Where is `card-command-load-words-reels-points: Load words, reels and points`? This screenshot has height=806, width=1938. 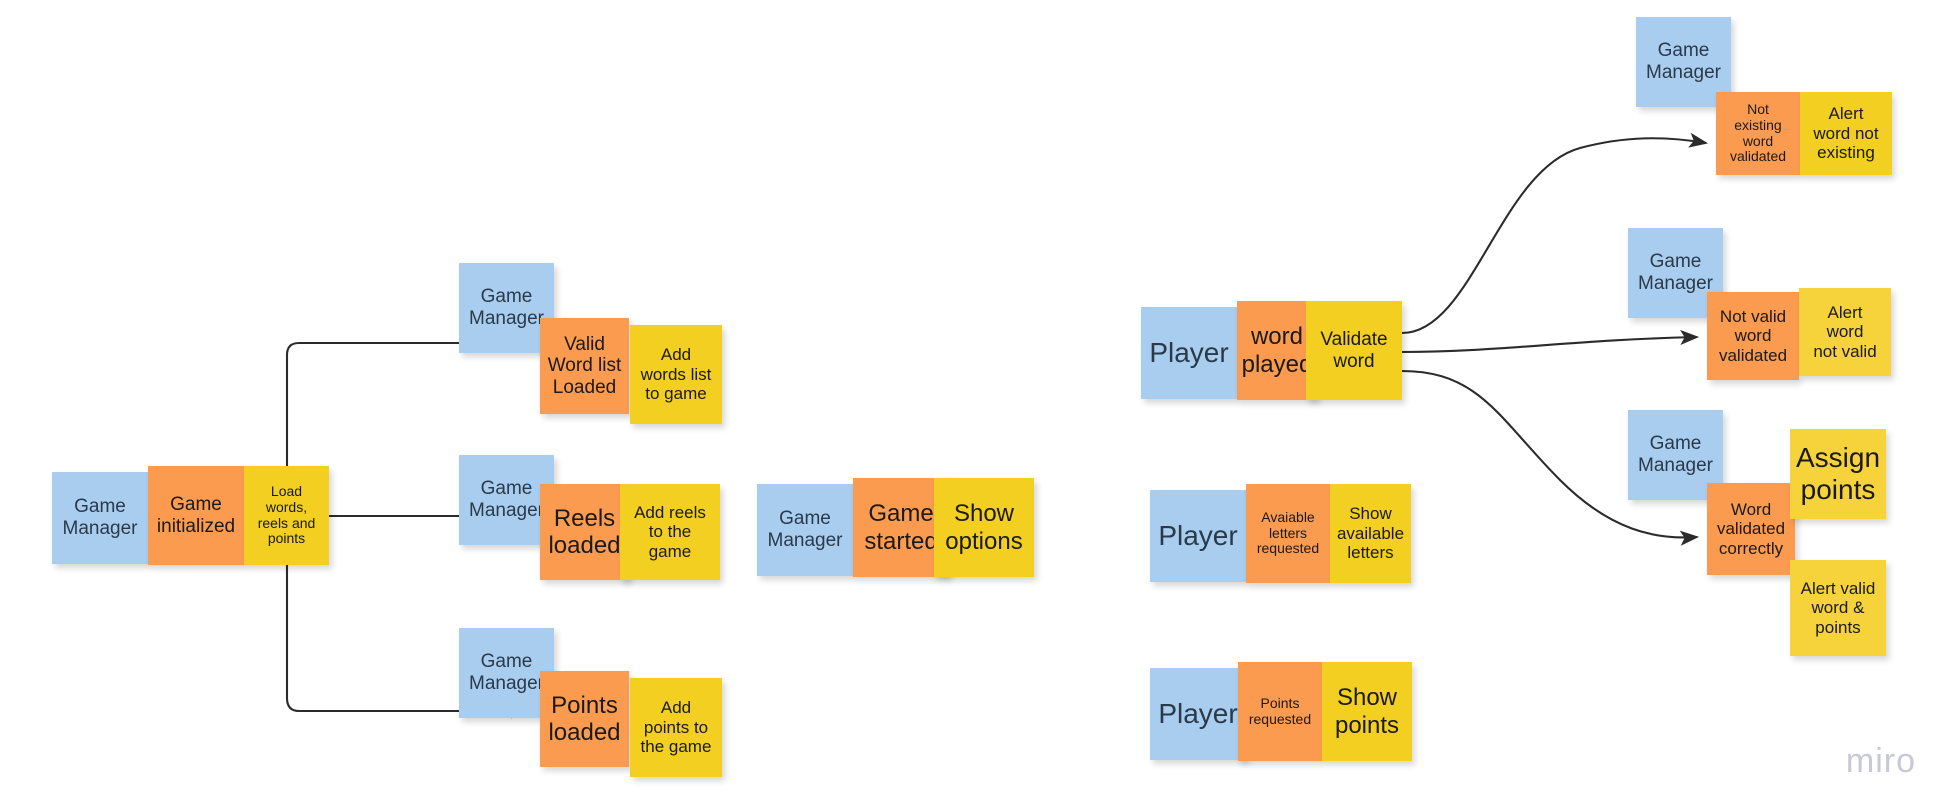
card-command-load-words-reels-points: Load words, reels and points is located at coordinates (286, 515).